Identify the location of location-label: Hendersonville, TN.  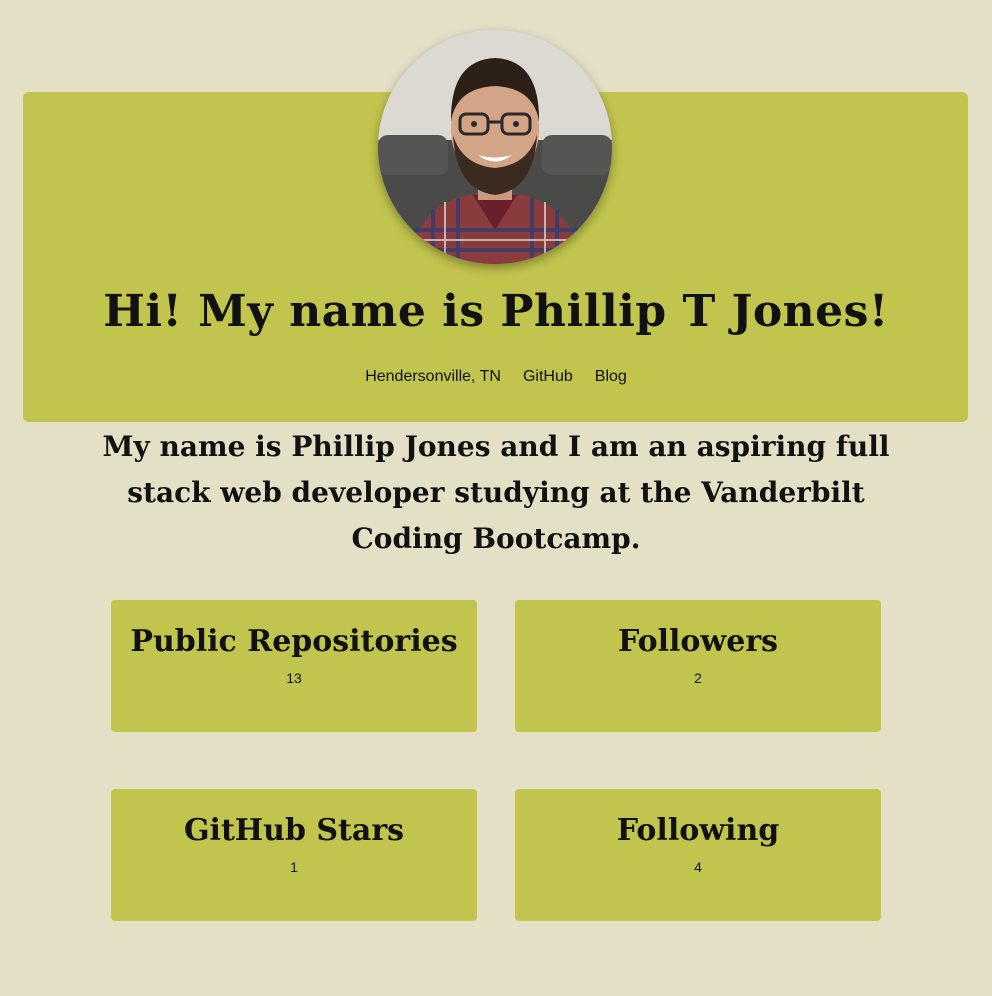
(433, 376).